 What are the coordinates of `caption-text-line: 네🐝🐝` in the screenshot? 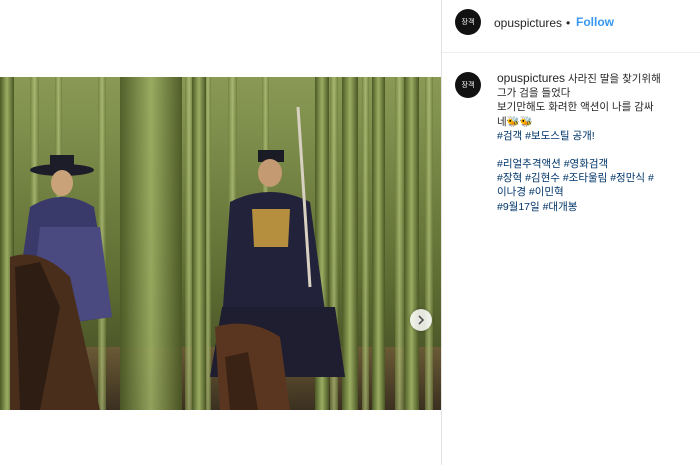 It's located at (515, 121).